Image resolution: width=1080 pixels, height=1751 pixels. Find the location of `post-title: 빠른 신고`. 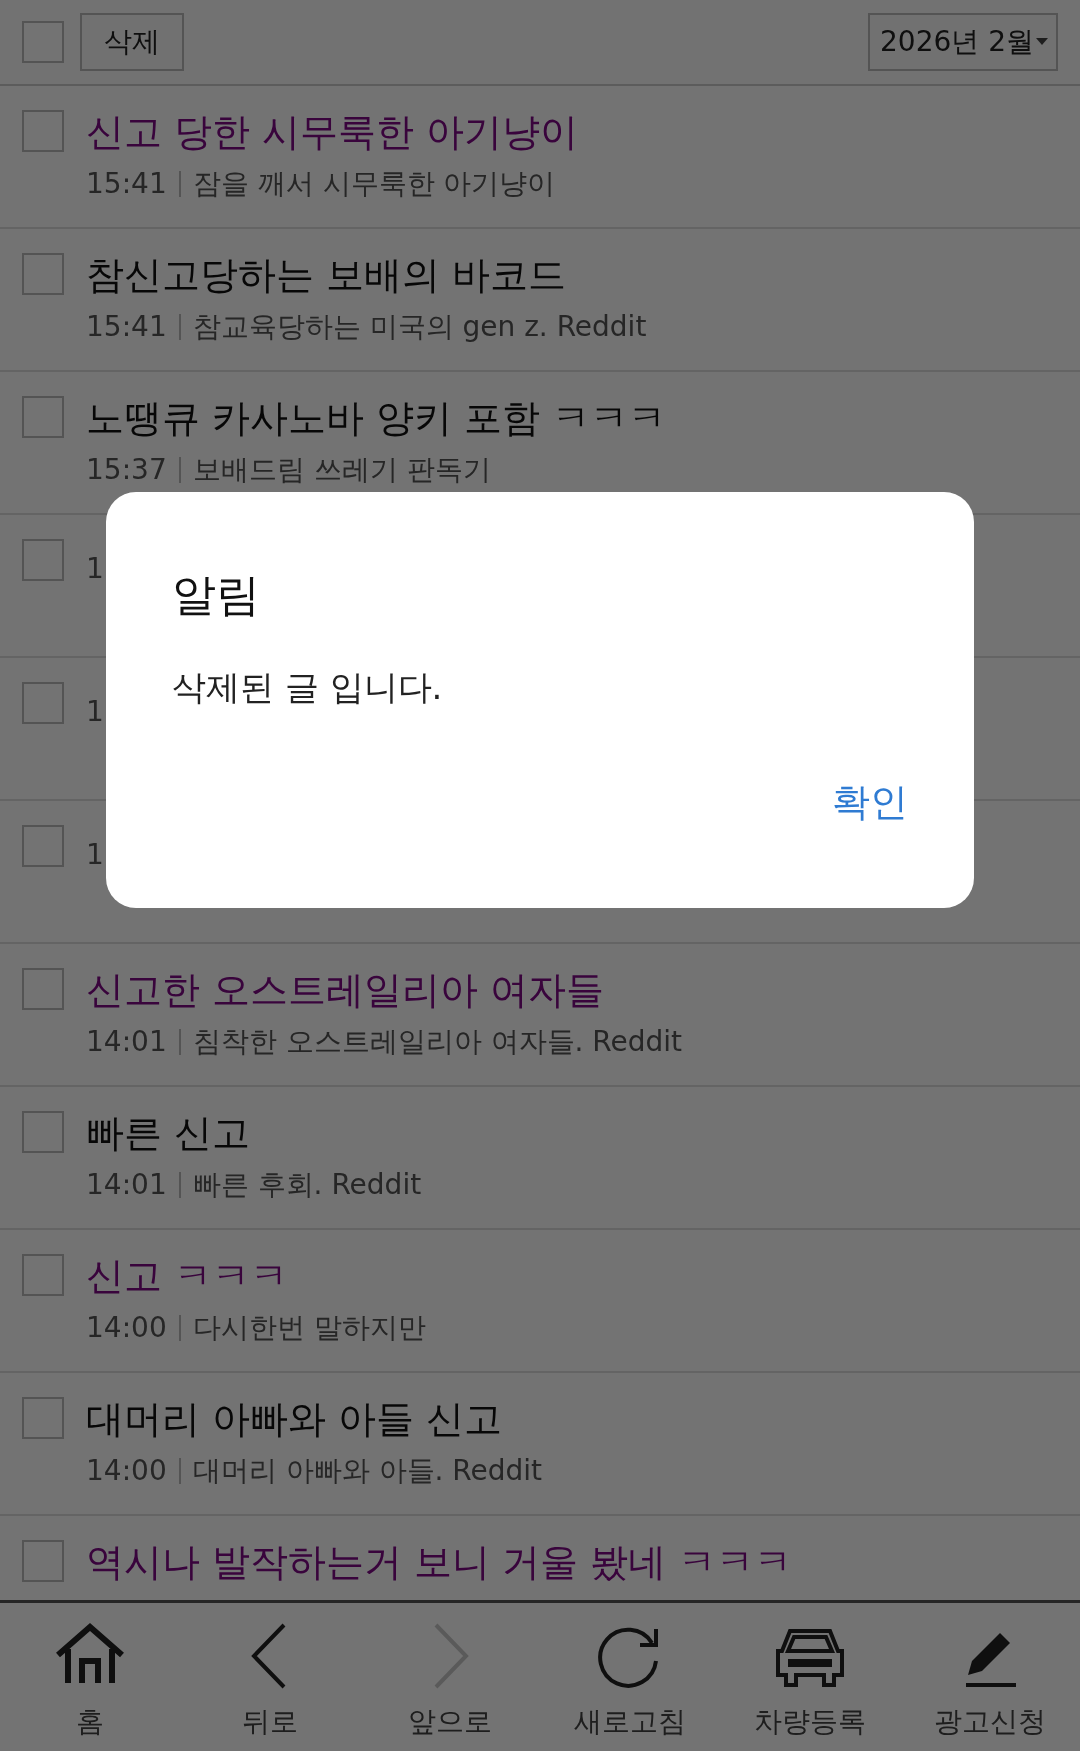

post-title: 빠른 신고 is located at coordinates (254, 1133).